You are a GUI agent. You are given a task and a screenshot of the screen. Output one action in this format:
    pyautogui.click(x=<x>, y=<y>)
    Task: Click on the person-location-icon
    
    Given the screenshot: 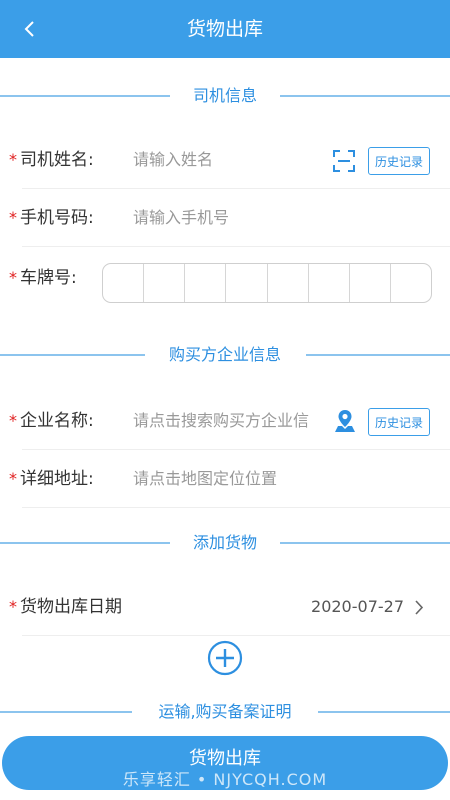 What is the action you would take?
    pyautogui.click(x=345, y=421)
    